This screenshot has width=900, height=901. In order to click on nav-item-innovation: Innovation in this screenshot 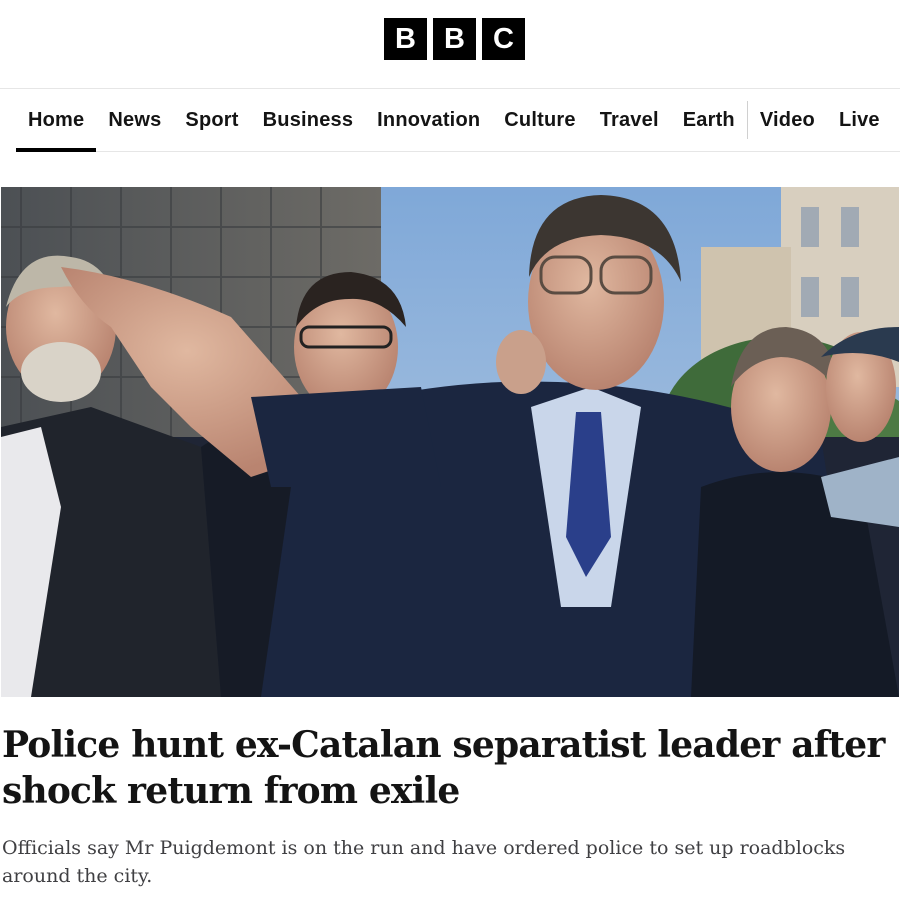, I will do `click(428, 120)`.